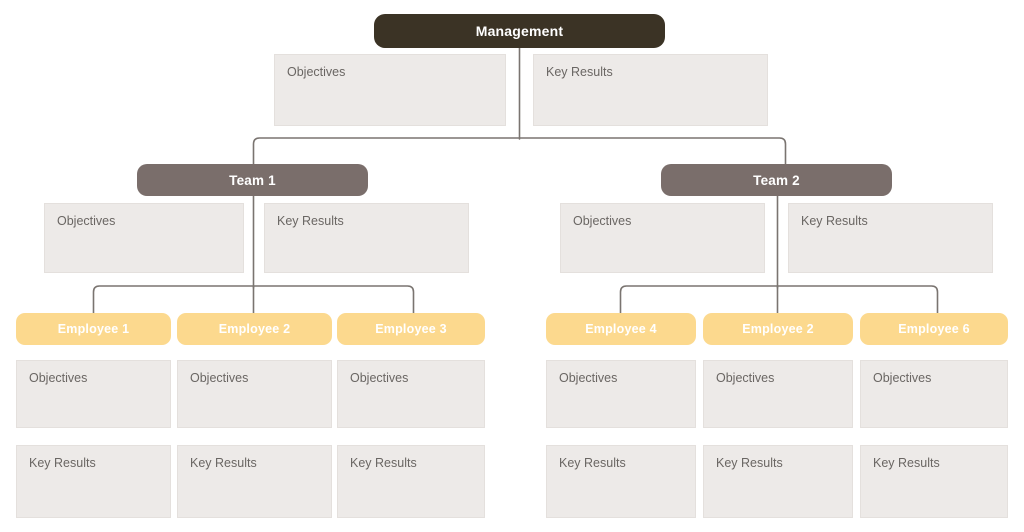 This screenshot has height=532, width=1024. I want to click on box-employee-4-key-results: Key Results, so click(621, 481).